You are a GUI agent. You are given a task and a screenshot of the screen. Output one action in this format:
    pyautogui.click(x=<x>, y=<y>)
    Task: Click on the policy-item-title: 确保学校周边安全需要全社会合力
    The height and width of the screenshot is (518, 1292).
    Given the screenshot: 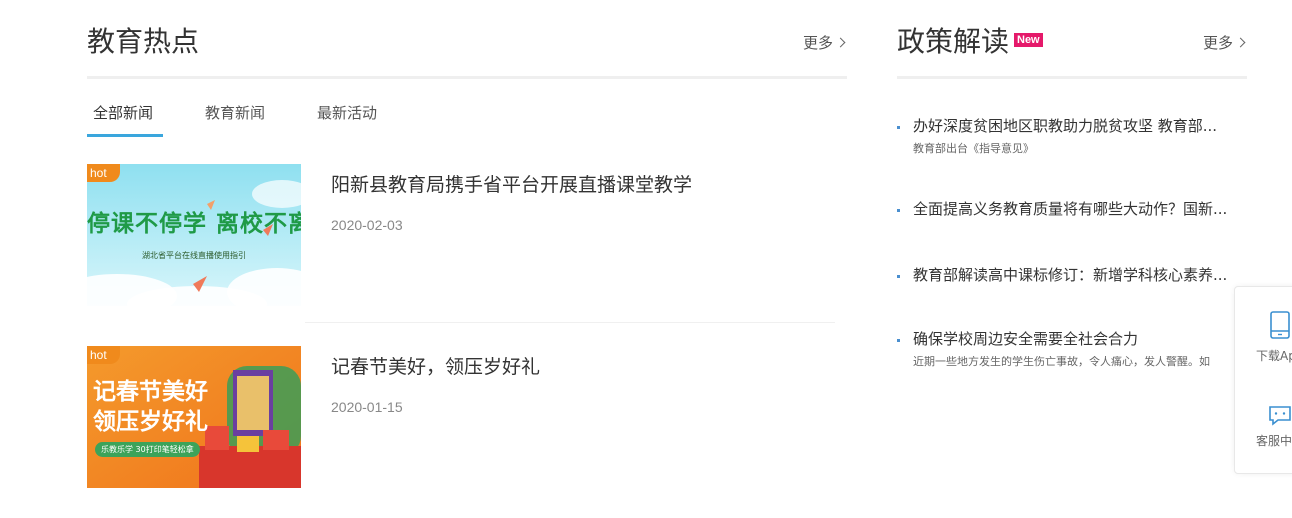 What is the action you would take?
    pyautogui.click(x=1025, y=339)
    